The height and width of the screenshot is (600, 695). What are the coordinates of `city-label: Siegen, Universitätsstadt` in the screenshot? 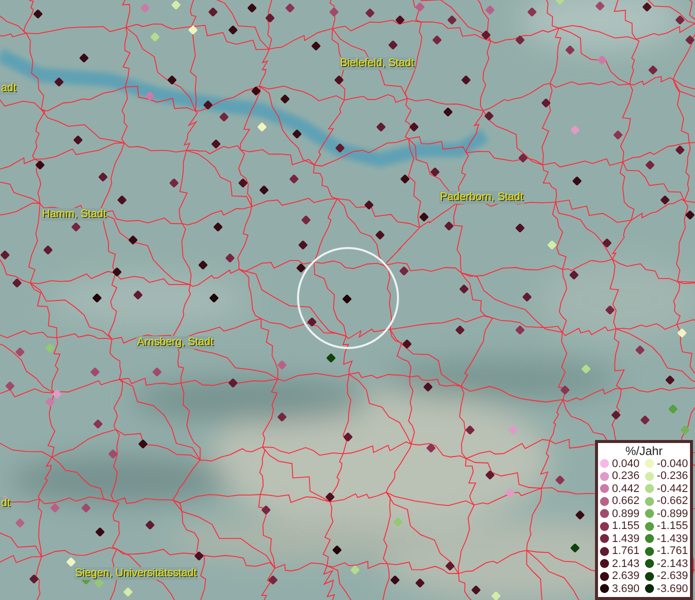 It's located at (136, 573).